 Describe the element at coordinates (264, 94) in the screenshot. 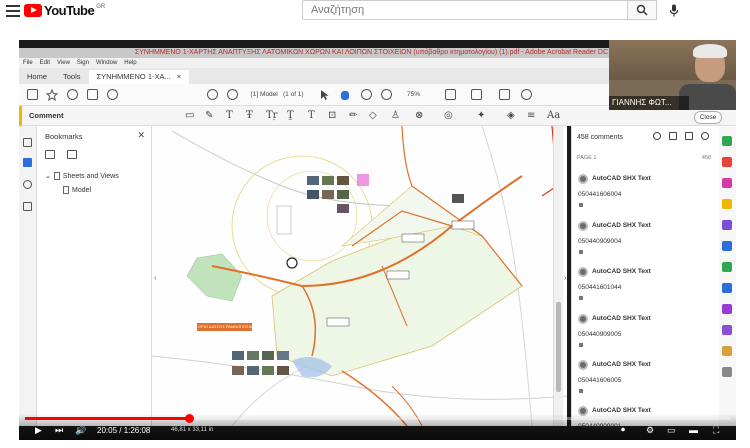

I see `page-label: [1] Model` at that location.